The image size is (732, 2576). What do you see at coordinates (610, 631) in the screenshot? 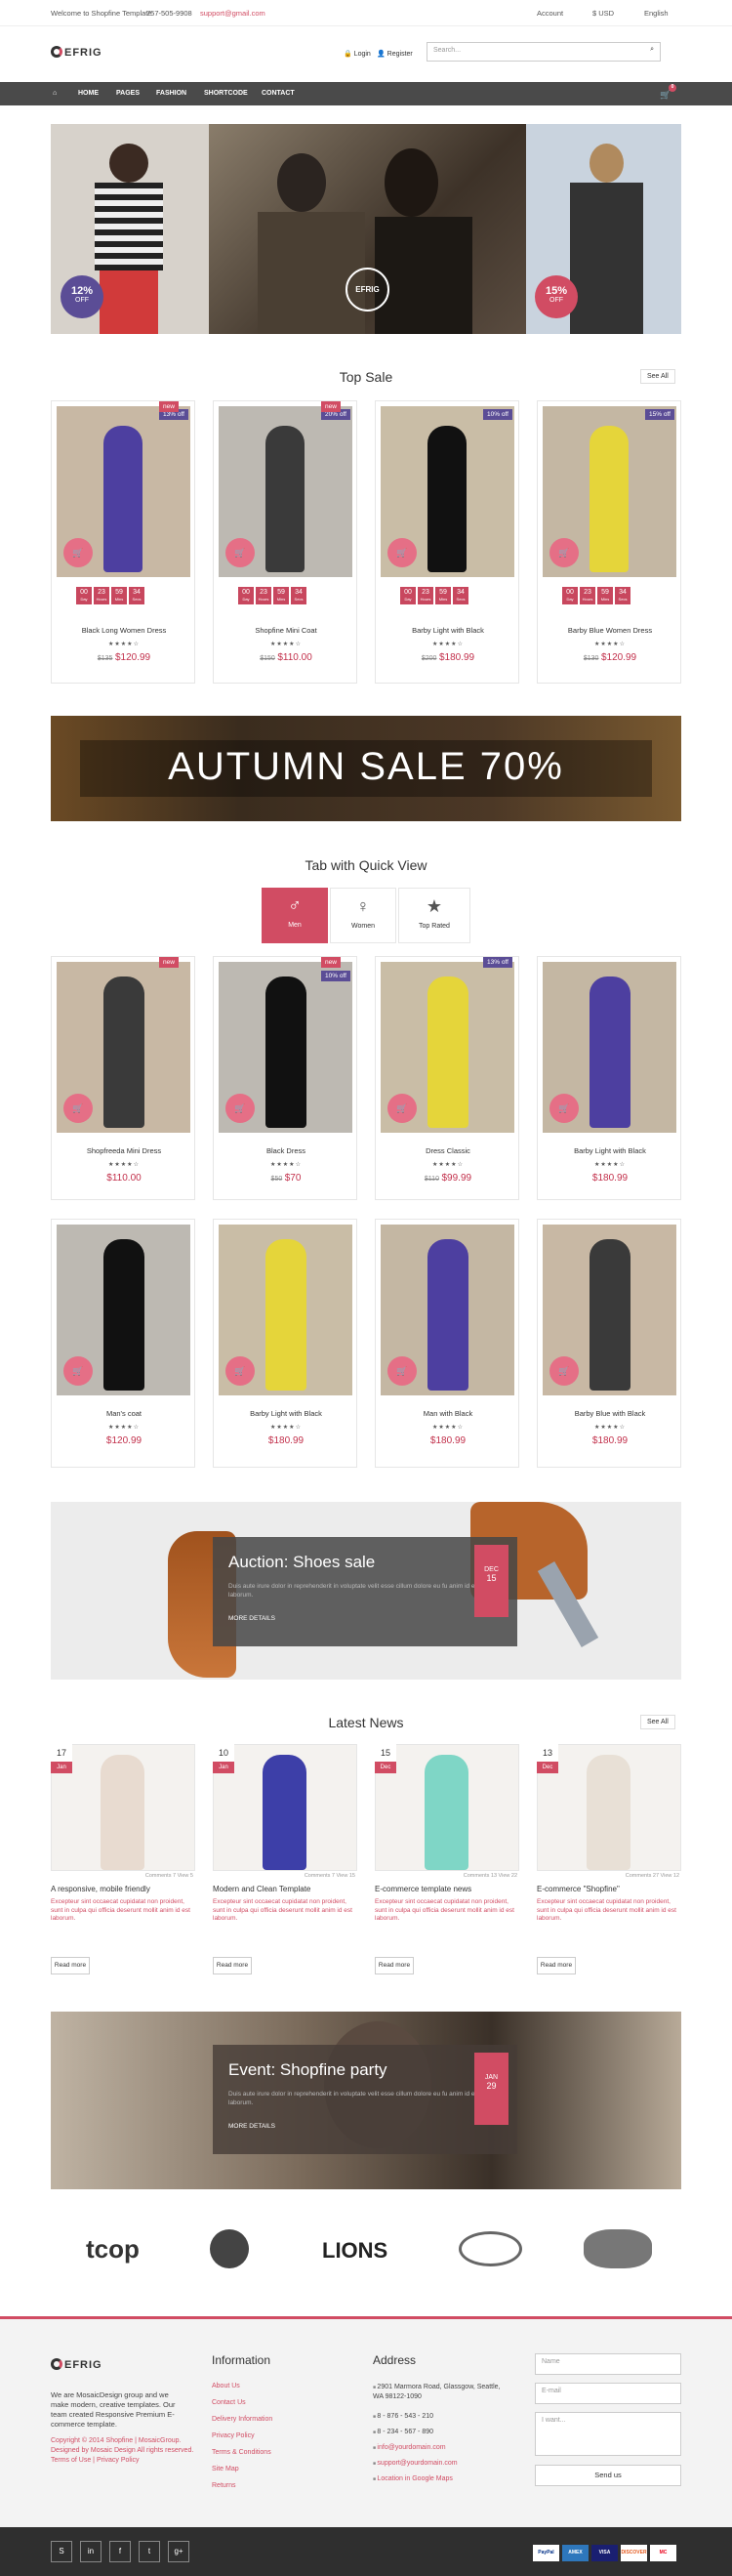
I see `product-name: Barby Blue Women Dress` at bounding box center [610, 631].